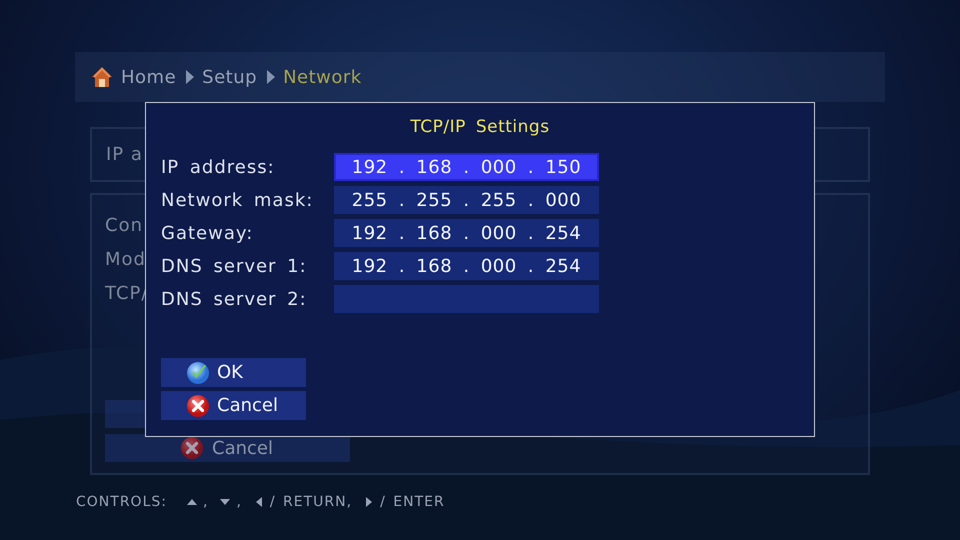 The image size is (960, 540). I want to click on controls-label: CONTROLS:, so click(121, 502).